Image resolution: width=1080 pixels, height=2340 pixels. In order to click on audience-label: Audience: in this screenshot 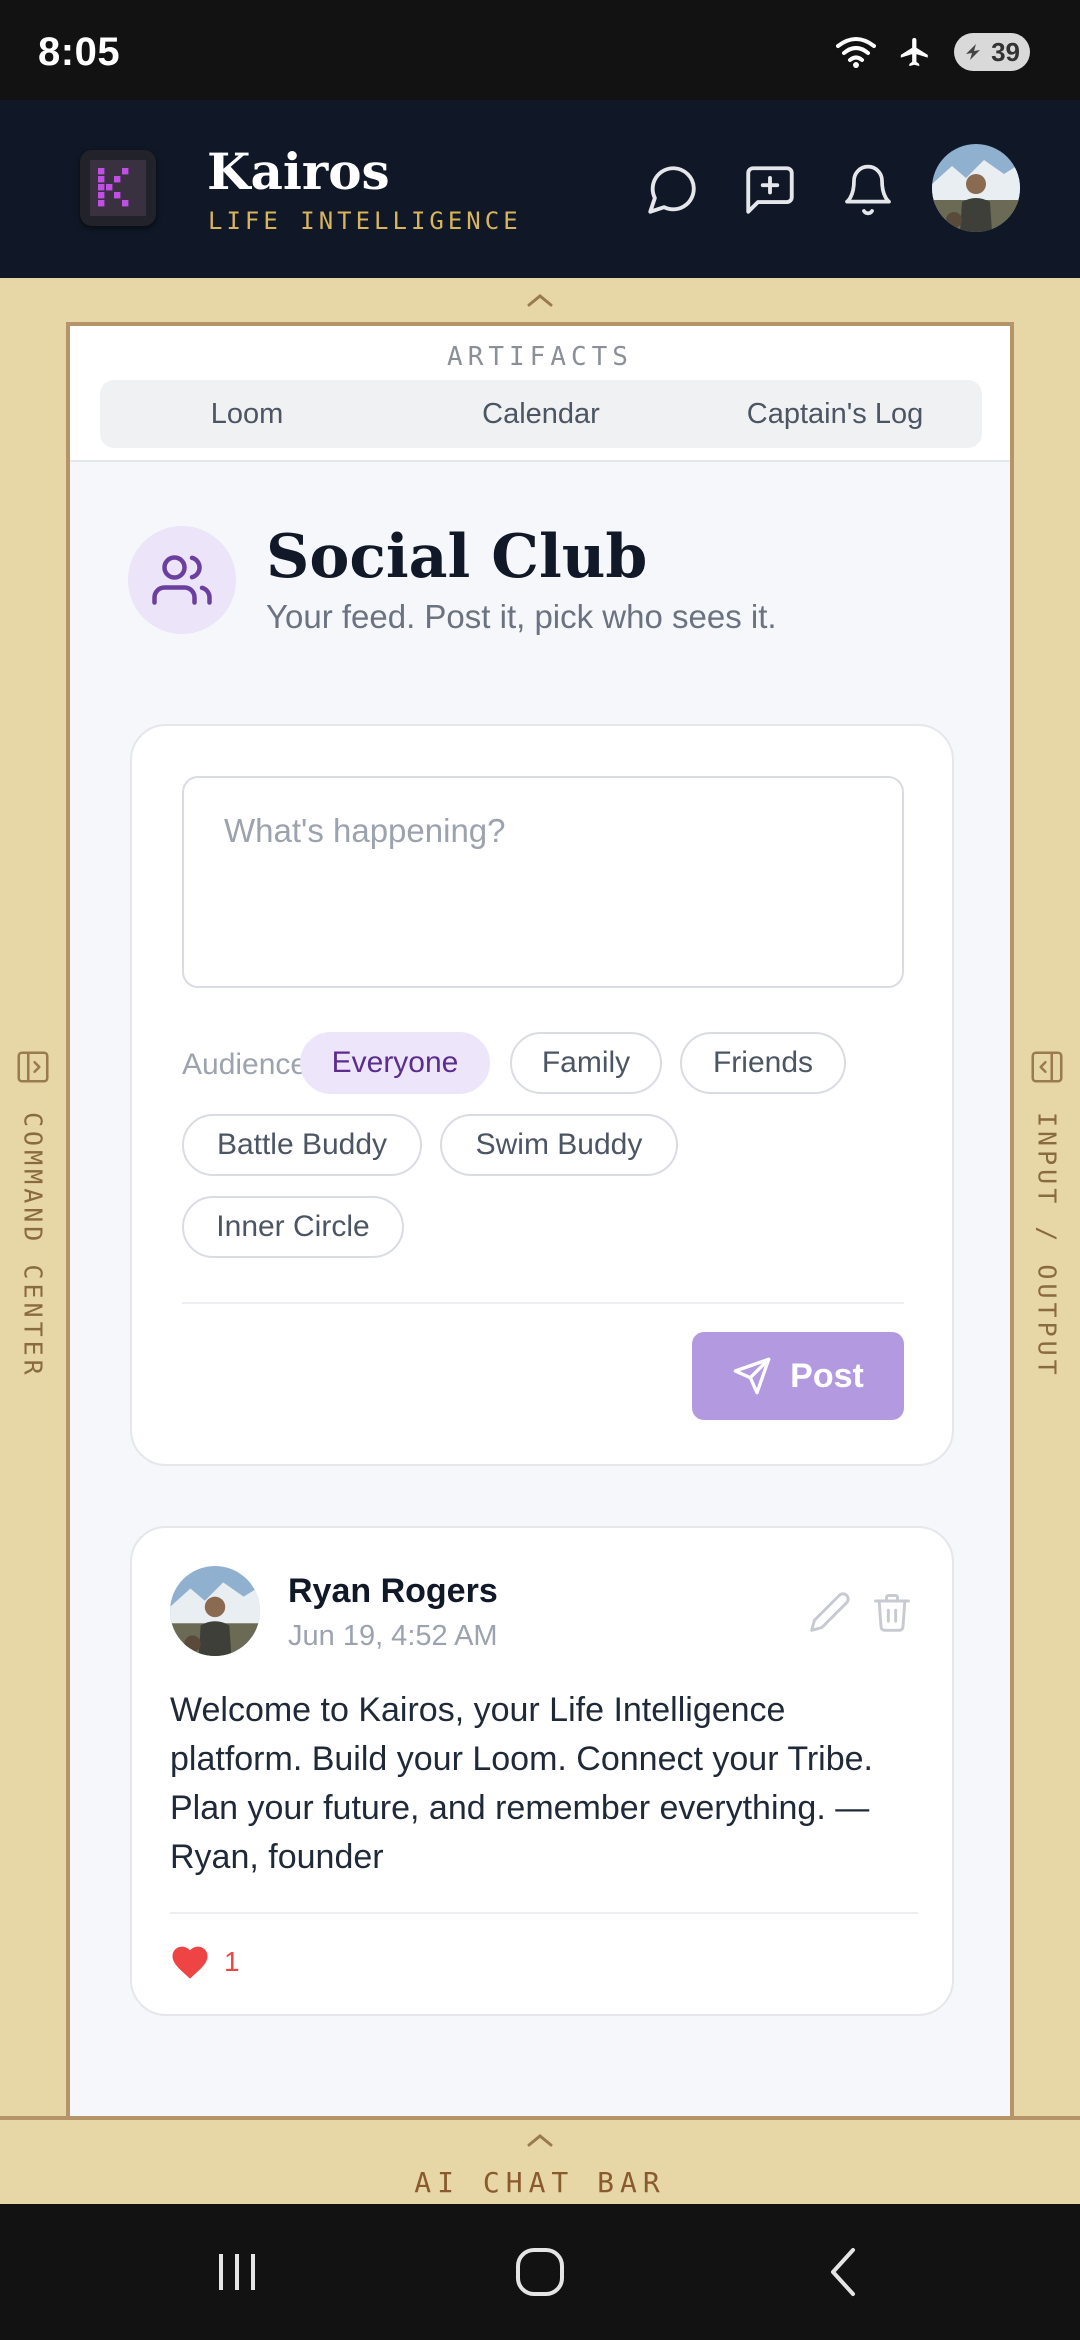, I will do `click(249, 1064)`.